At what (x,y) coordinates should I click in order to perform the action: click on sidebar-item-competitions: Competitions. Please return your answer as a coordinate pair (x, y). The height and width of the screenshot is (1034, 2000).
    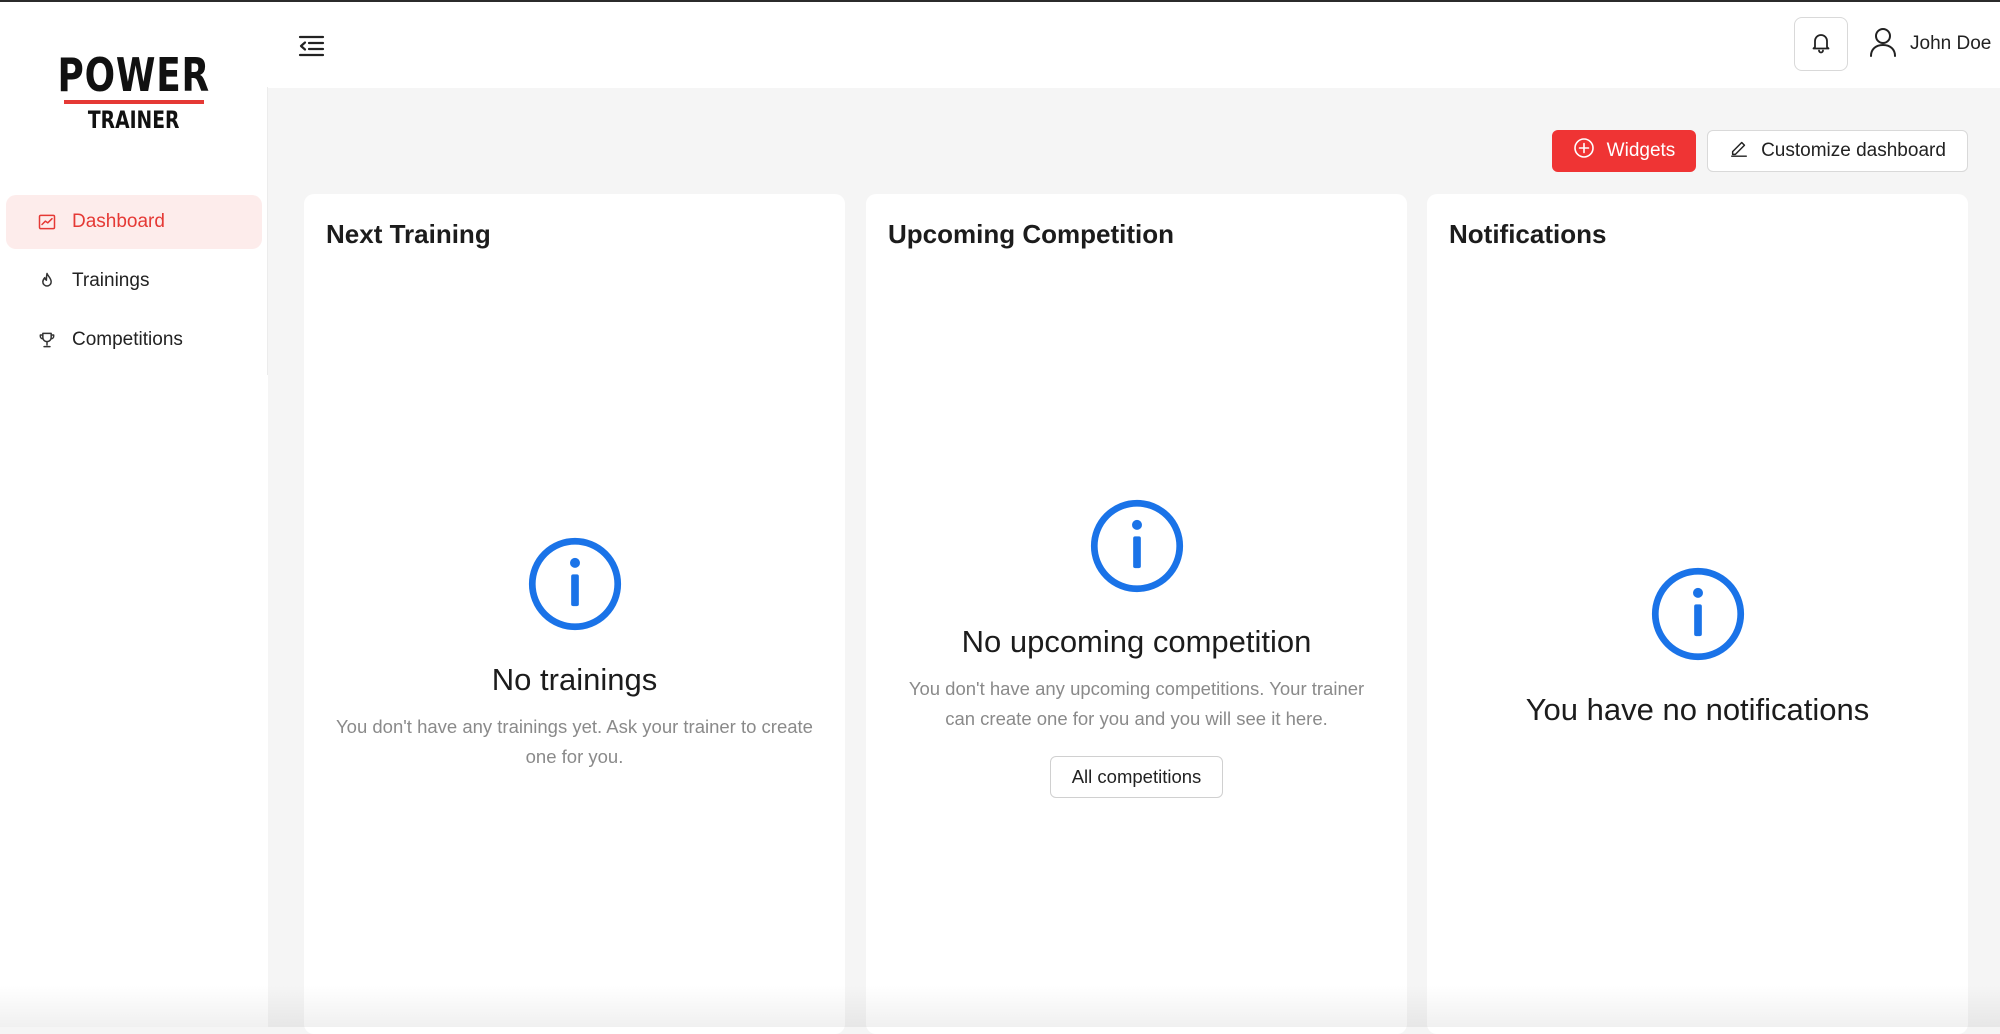
    Looking at the image, I should click on (134, 340).